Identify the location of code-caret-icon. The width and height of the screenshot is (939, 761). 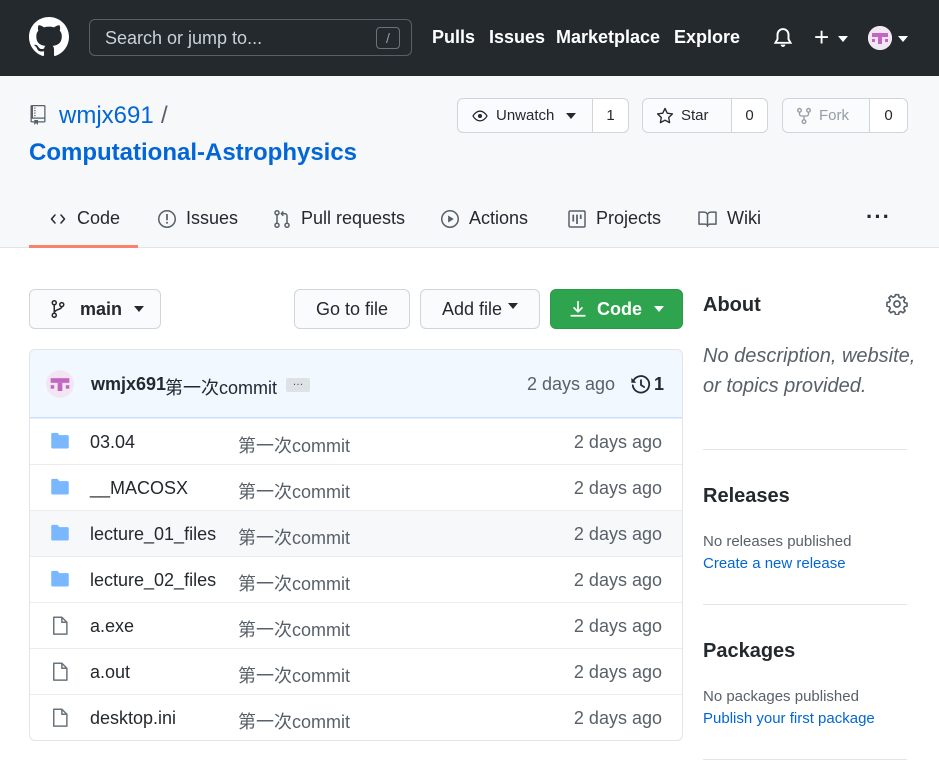
(659, 309).